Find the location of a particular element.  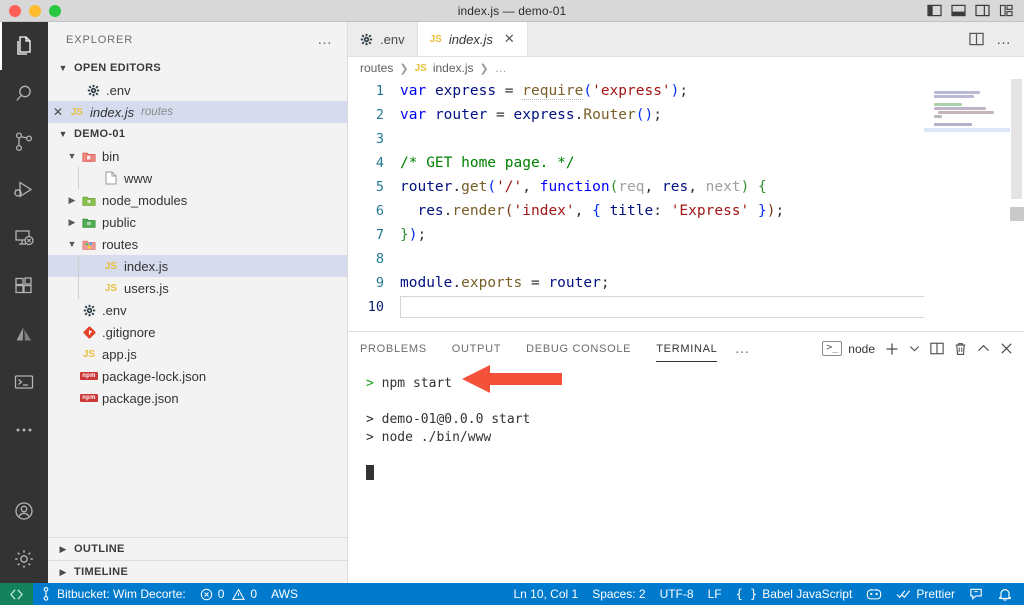

npm-file-icon: npm is located at coordinates (89, 376).